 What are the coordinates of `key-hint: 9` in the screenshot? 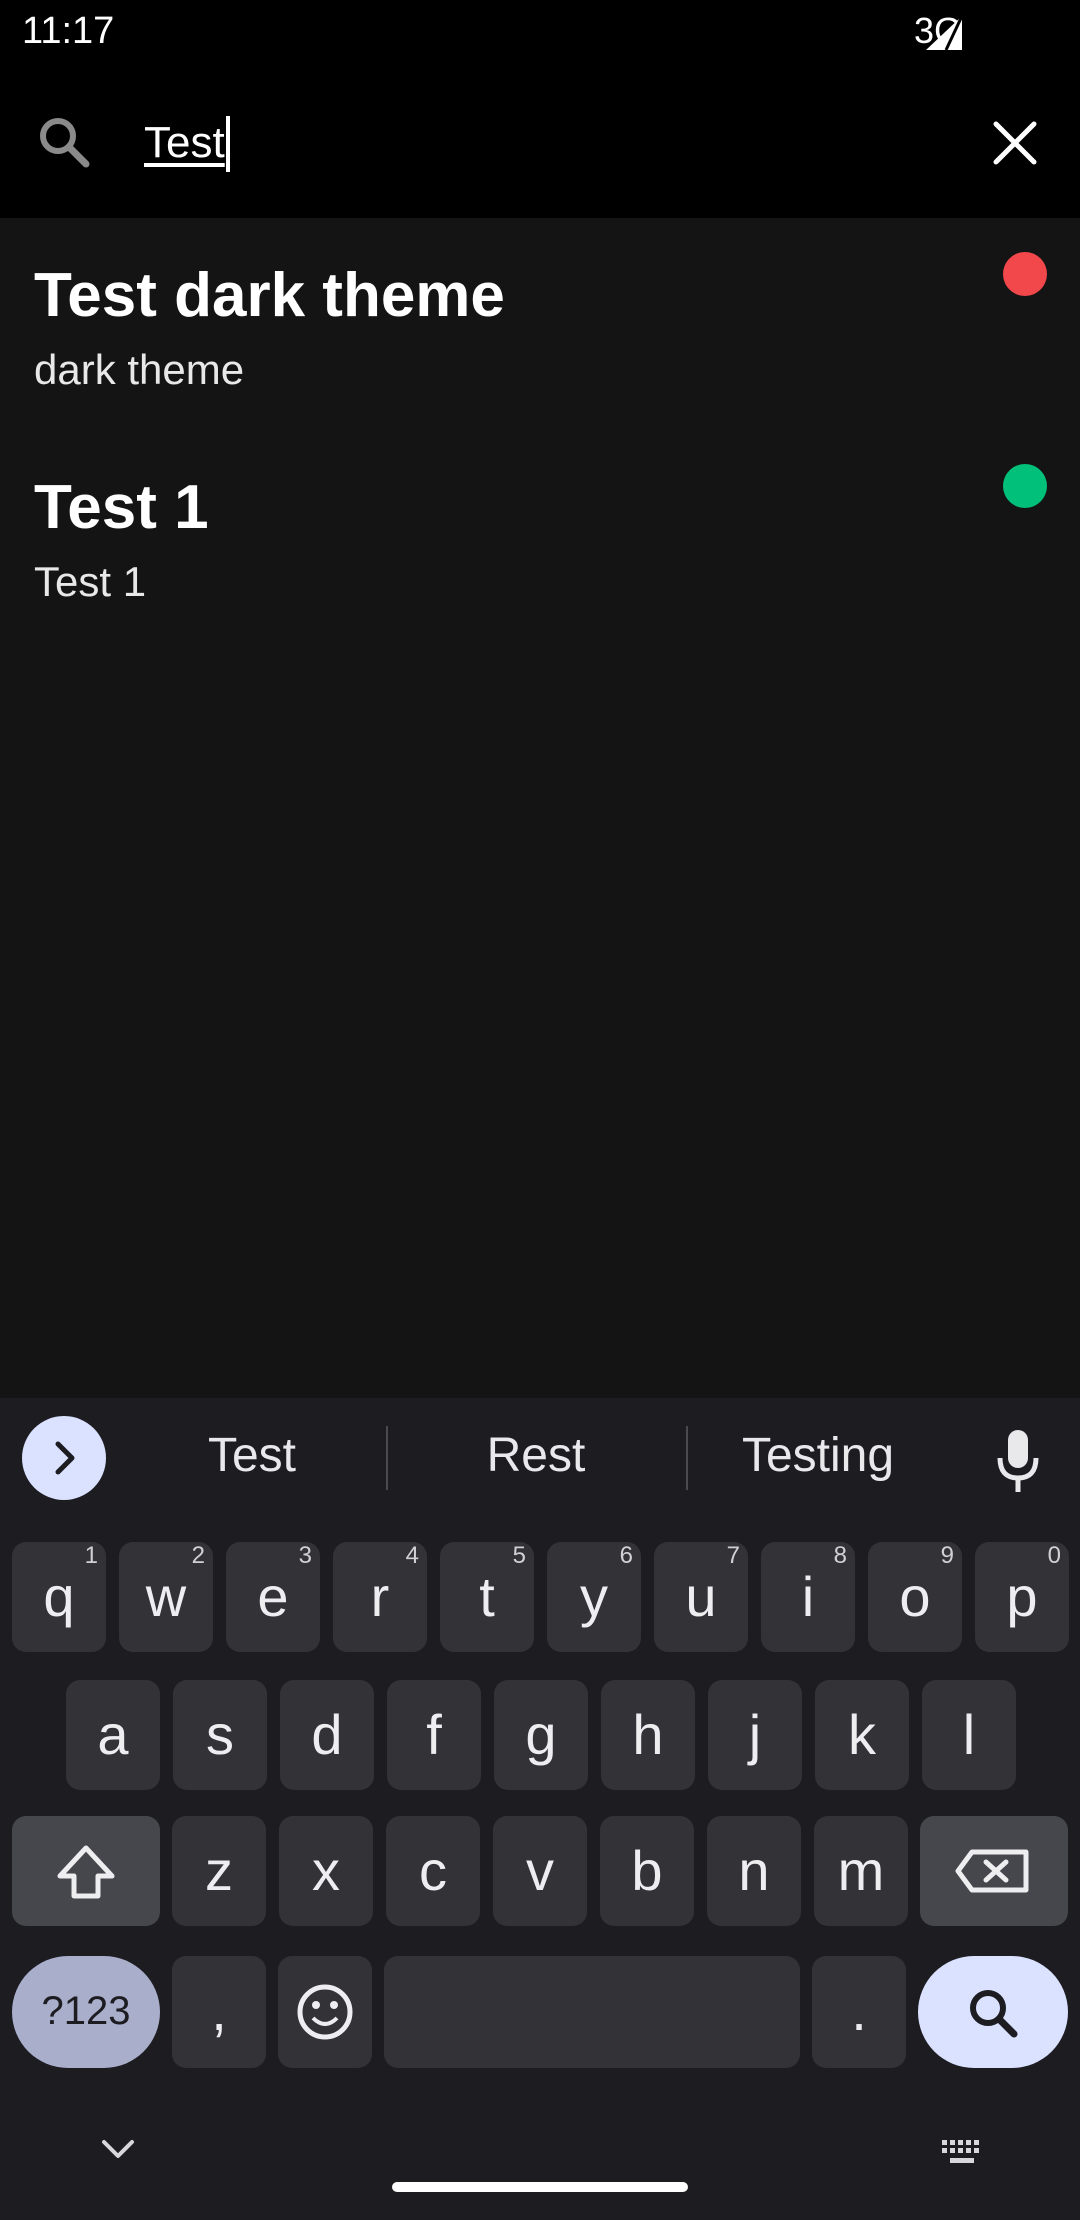 It's located at (947, 1555).